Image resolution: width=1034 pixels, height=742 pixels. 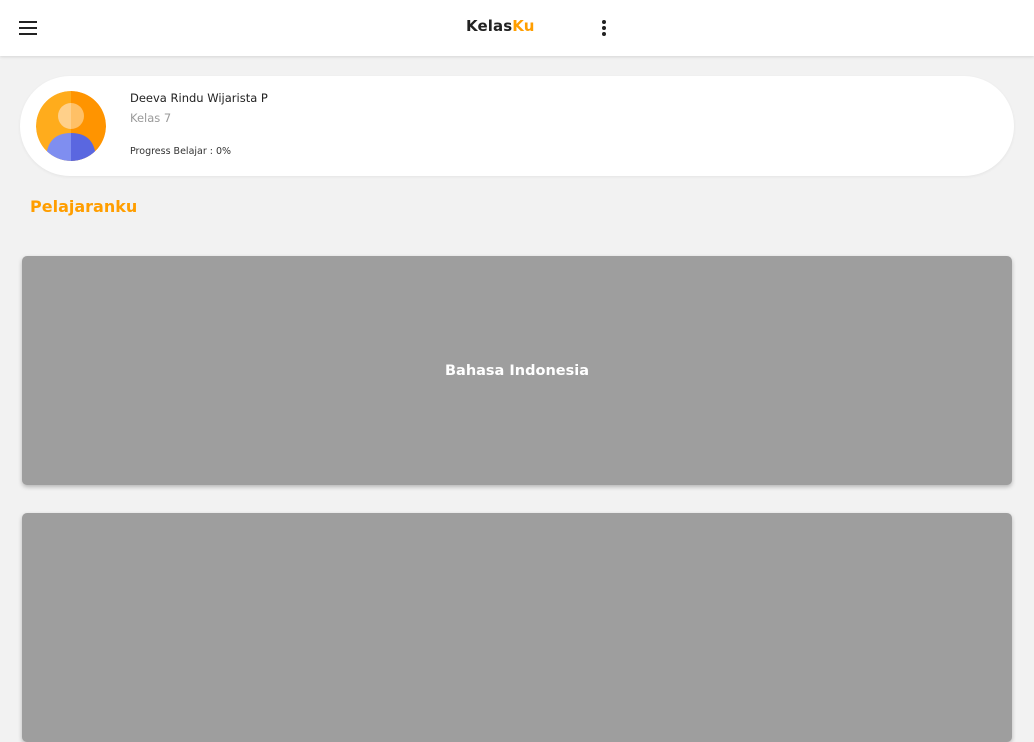 I want to click on app-bar: KelasKu, so click(x=517, y=28).